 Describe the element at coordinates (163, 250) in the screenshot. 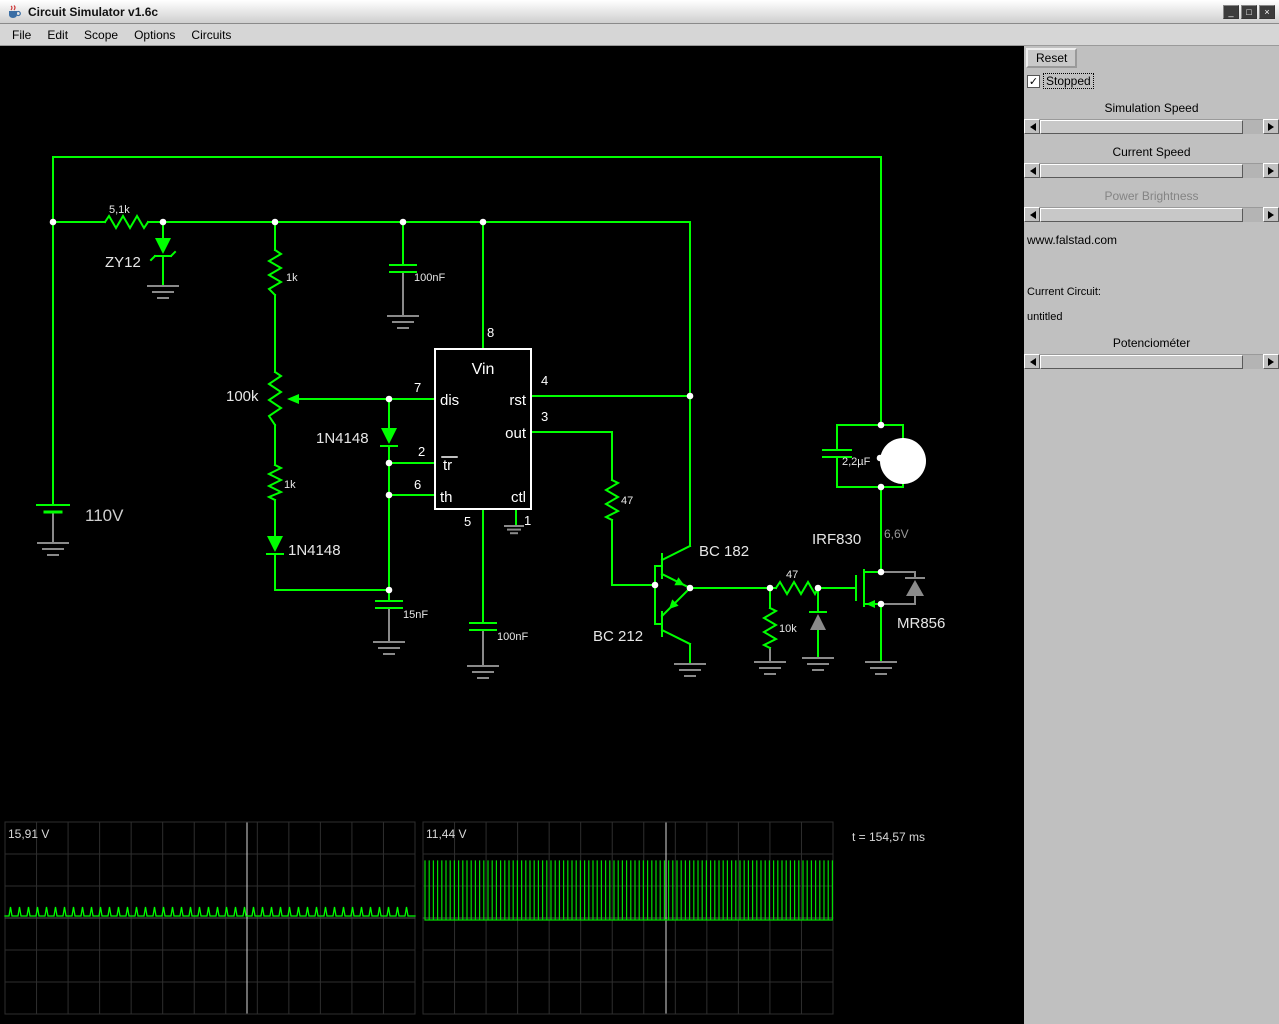

I see `zener-zy12` at that location.